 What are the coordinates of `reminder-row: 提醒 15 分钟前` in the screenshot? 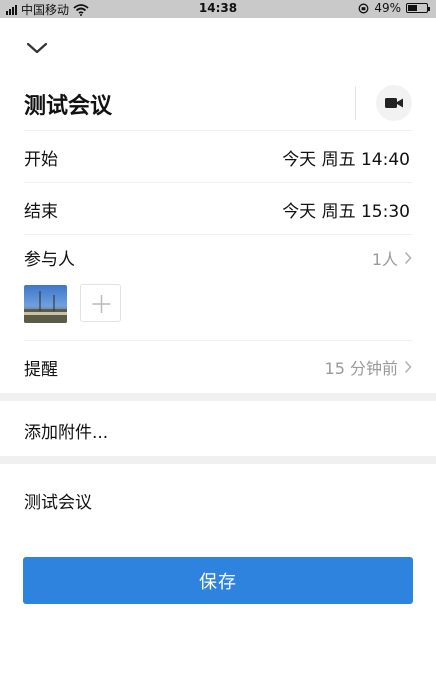 It's located at (218, 366).